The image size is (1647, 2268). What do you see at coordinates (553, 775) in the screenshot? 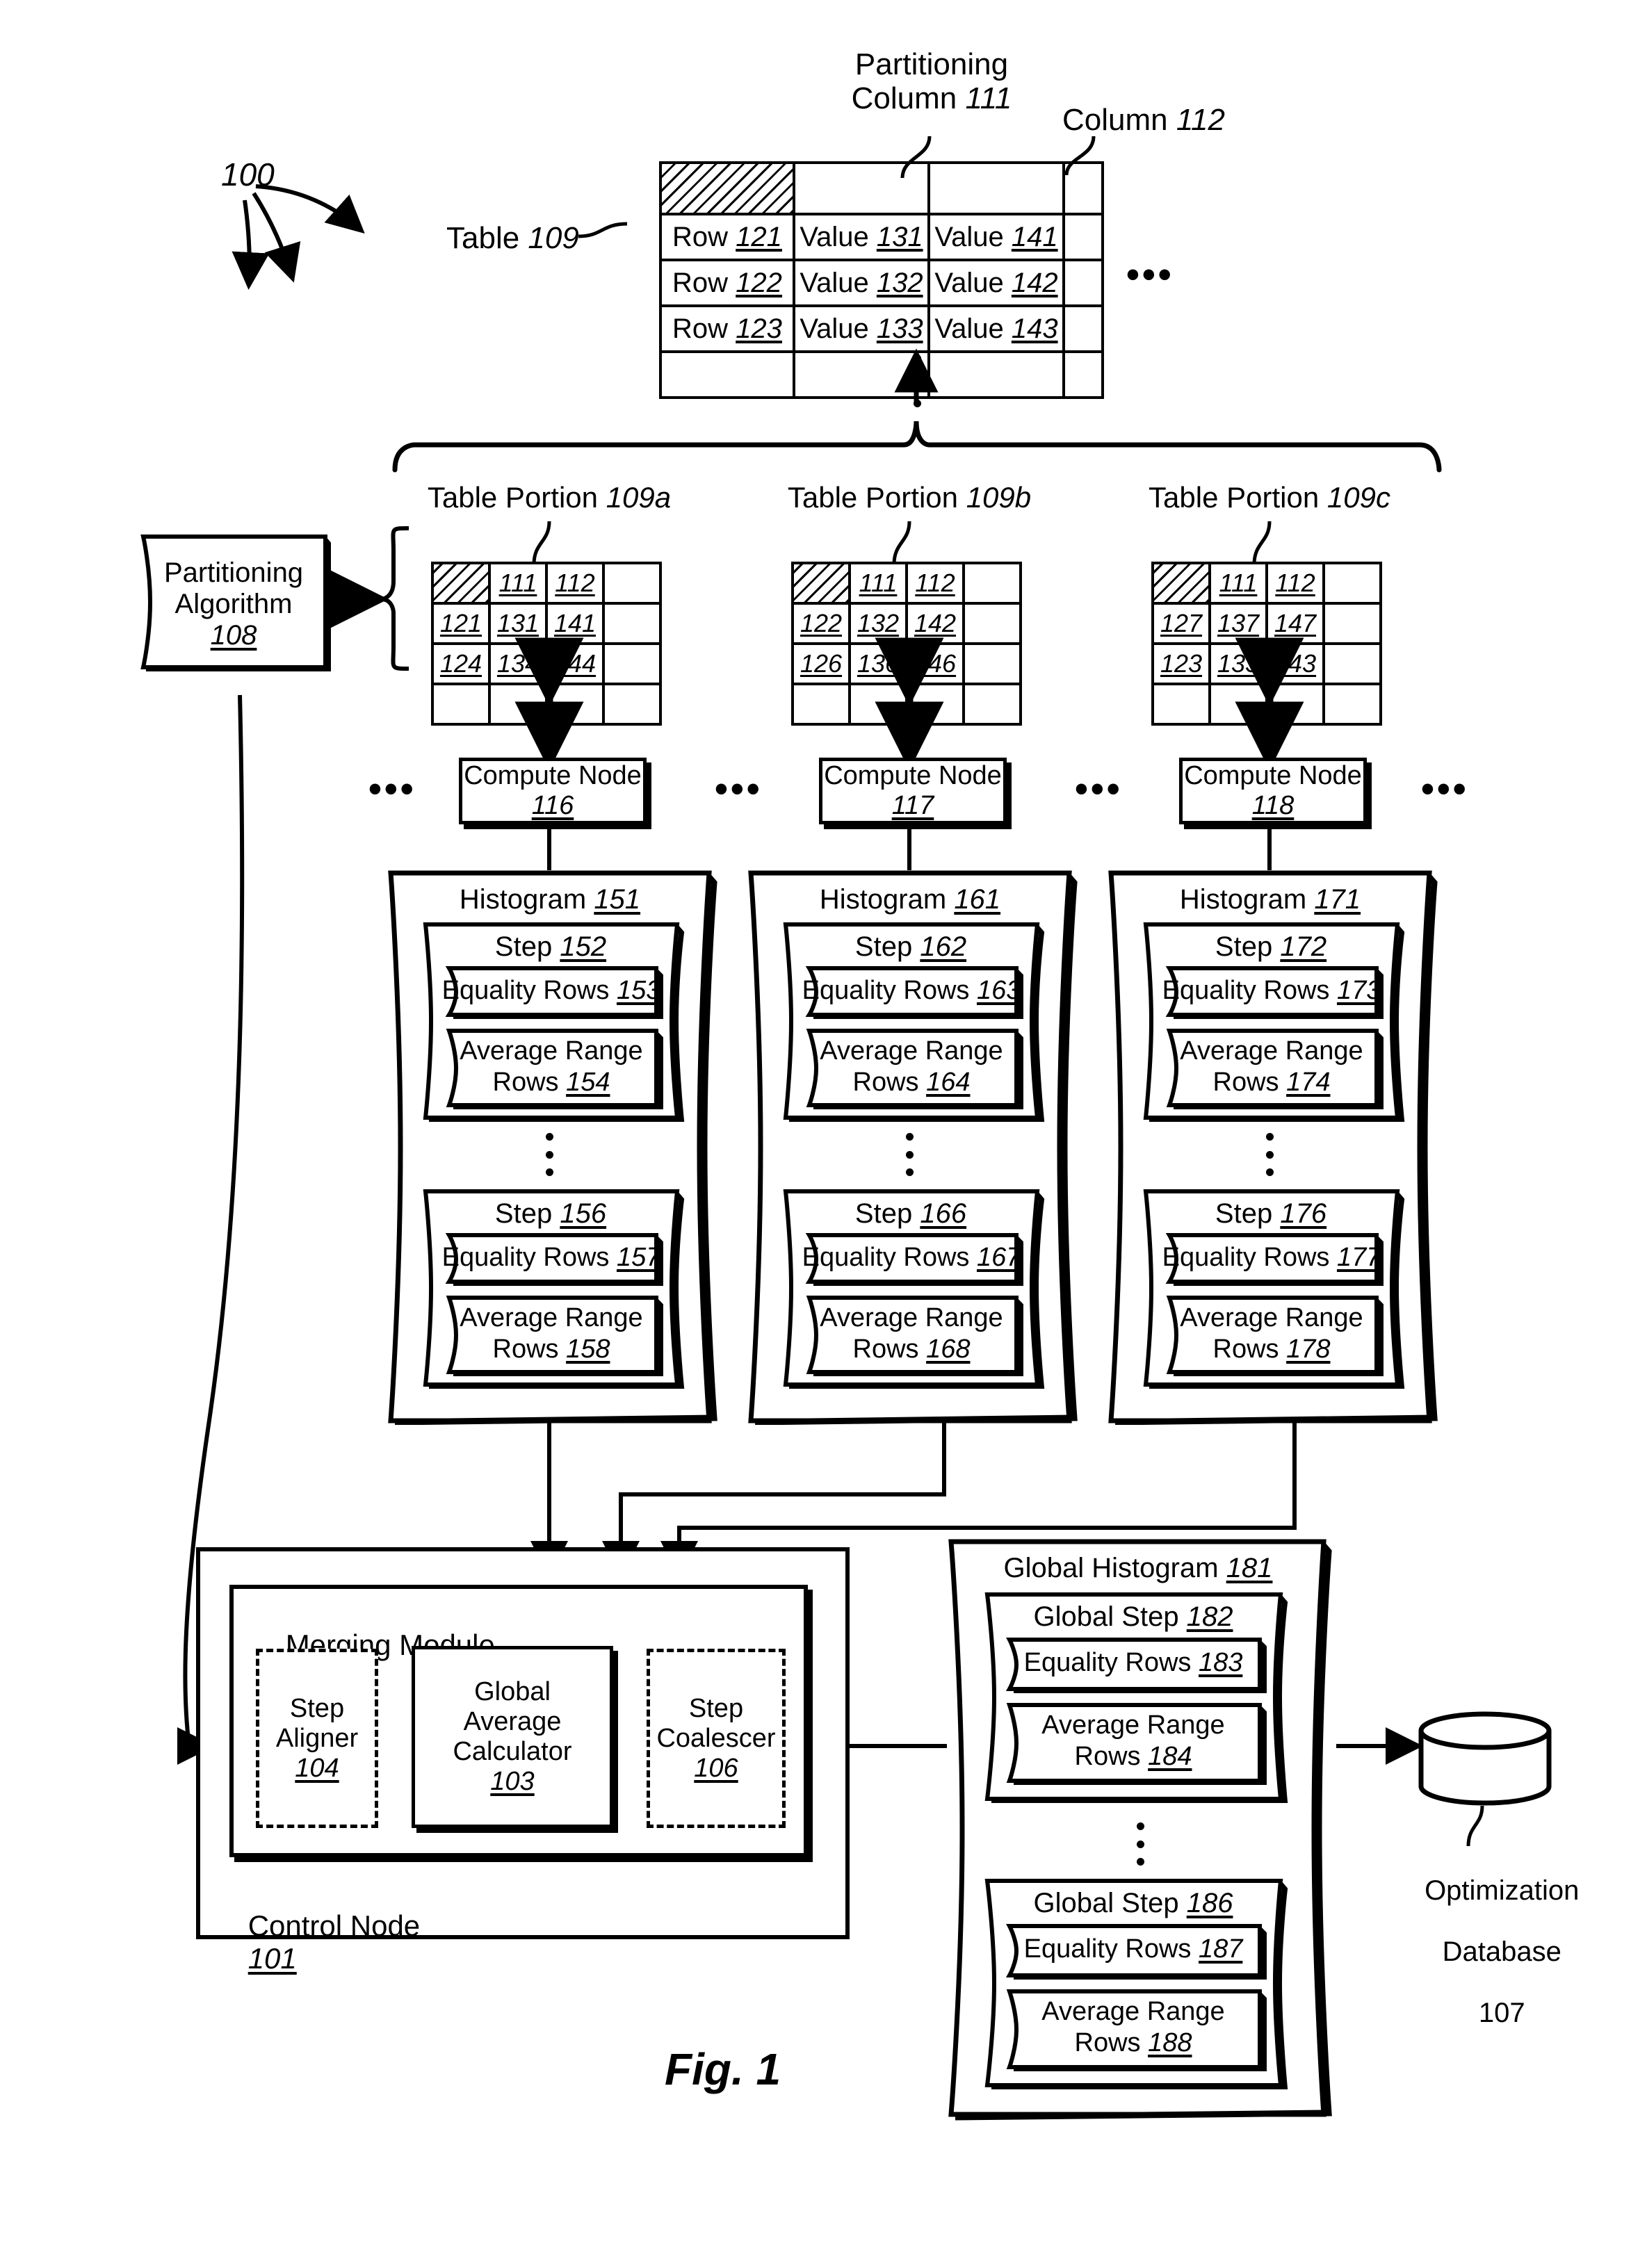
I see `compute-node-116-label: Compute Node` at bounding box center [553, 775].